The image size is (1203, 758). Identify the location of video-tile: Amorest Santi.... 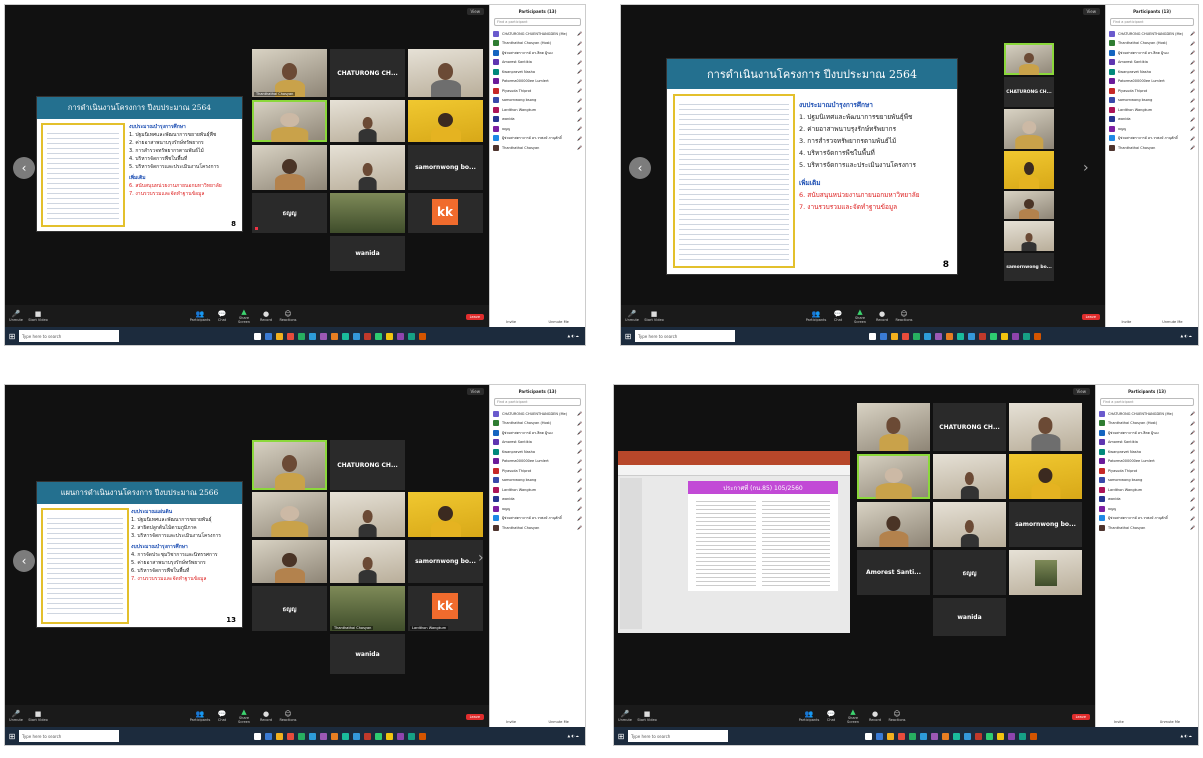
(893, 572).